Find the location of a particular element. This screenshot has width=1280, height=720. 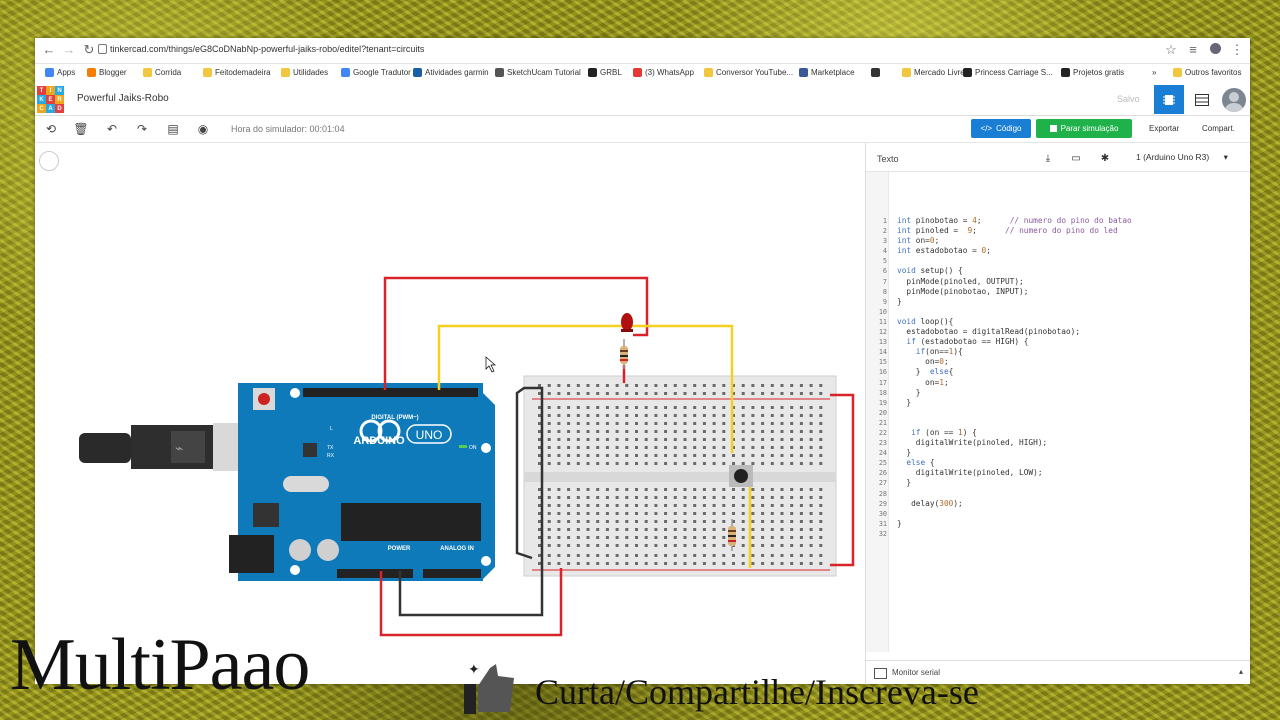

push-button is located at coordinates (741, 476).